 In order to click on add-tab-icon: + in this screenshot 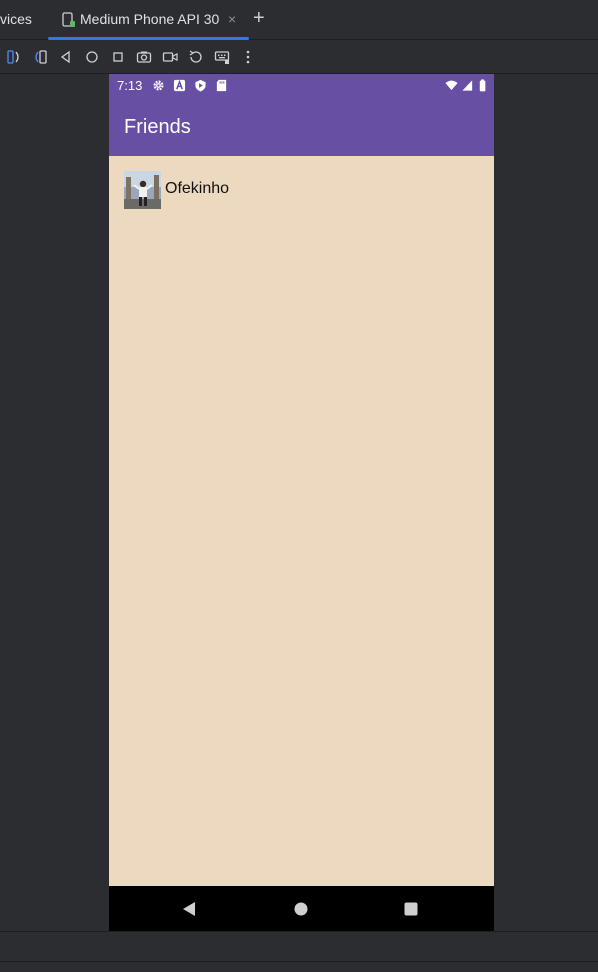, I will do `click(259, 18)`.